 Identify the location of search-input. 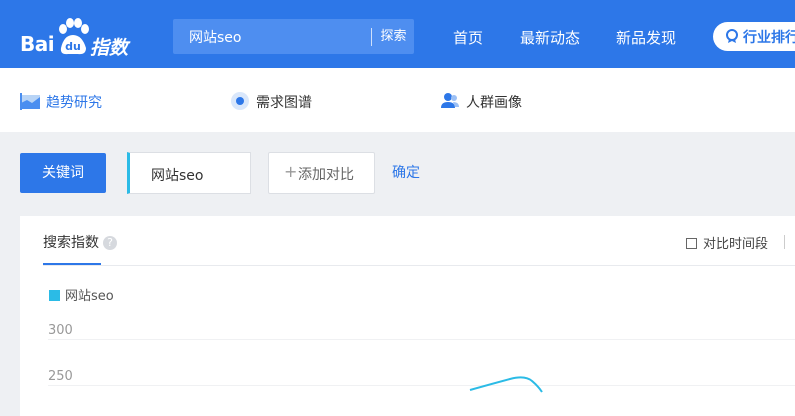
(270, 36).